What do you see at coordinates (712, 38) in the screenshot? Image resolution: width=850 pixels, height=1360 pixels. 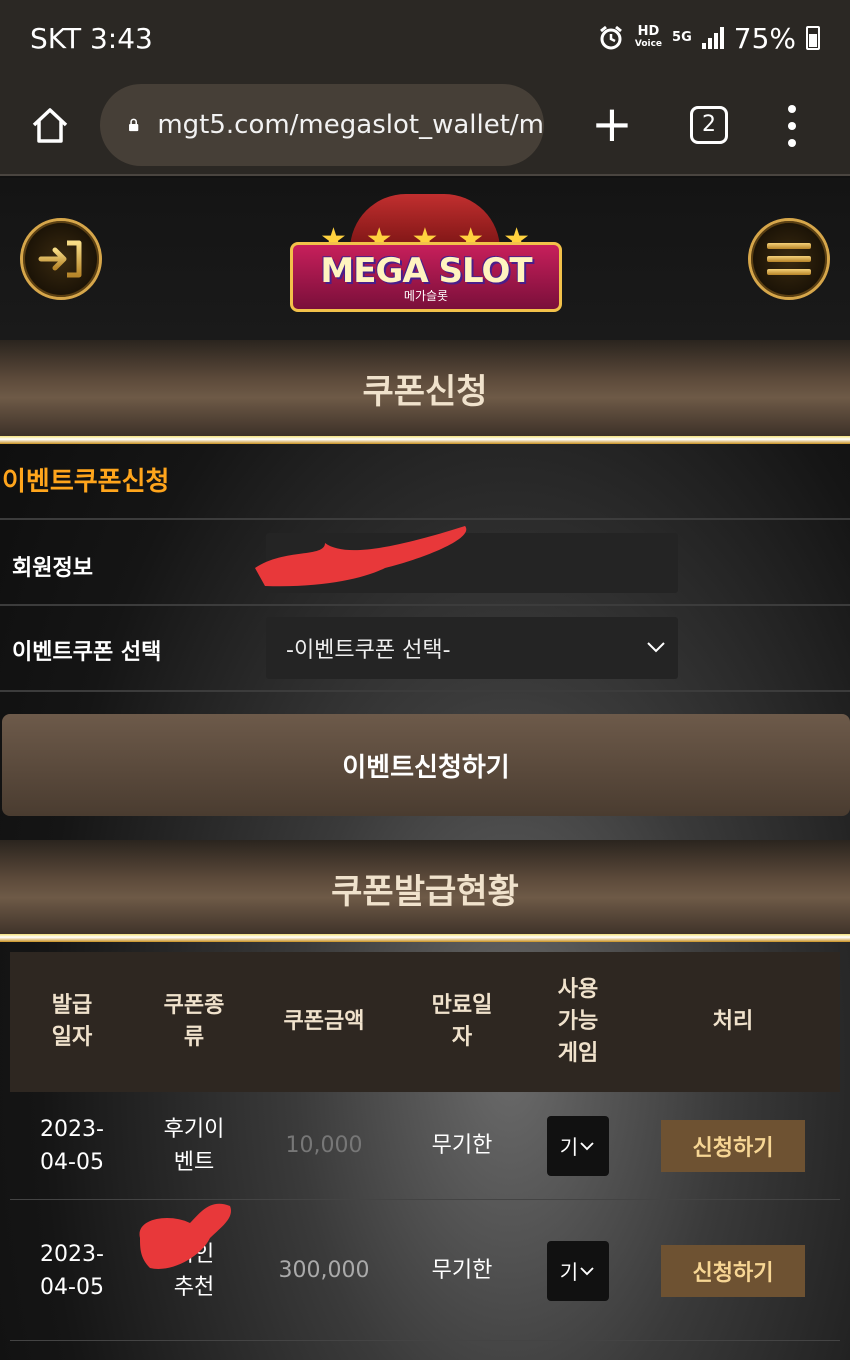 I see `signal-icon` at bounding box center [712, 38].